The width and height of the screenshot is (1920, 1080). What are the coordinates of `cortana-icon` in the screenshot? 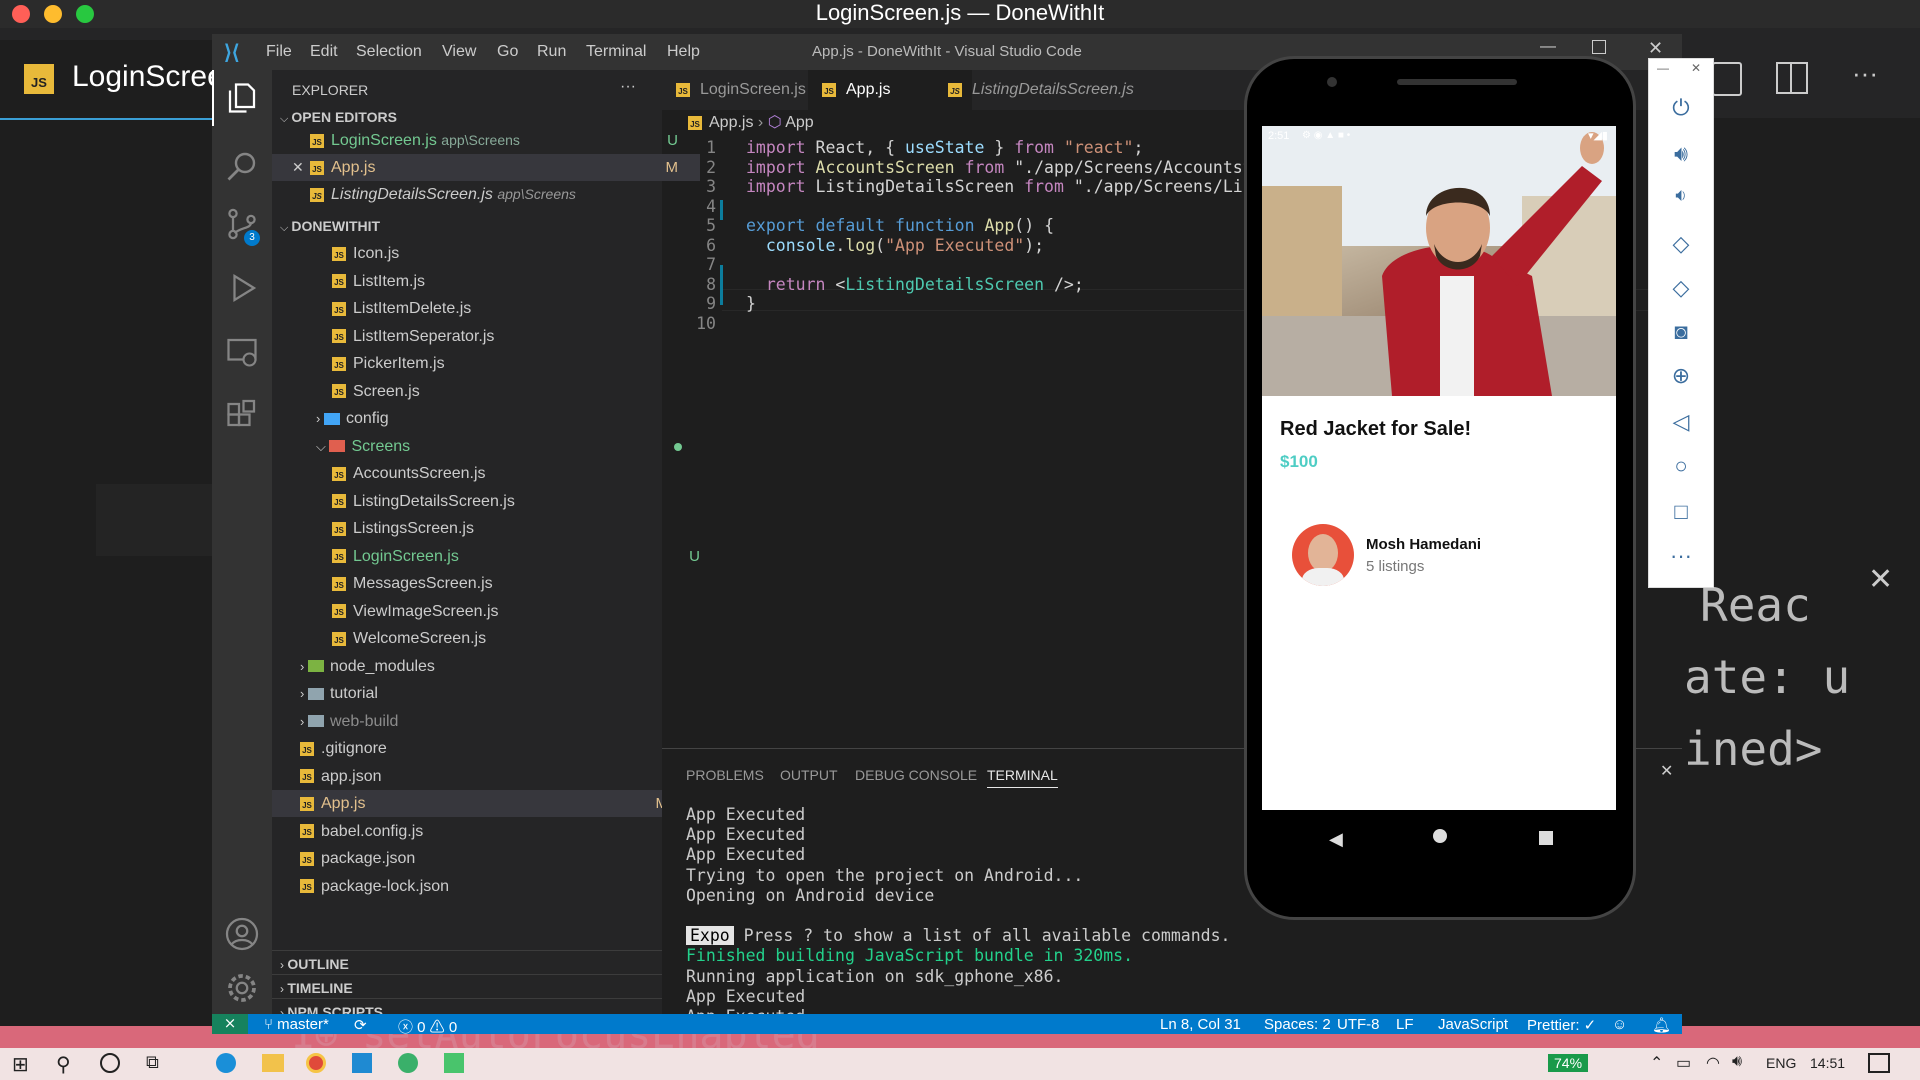 It's located at (110, 1063).